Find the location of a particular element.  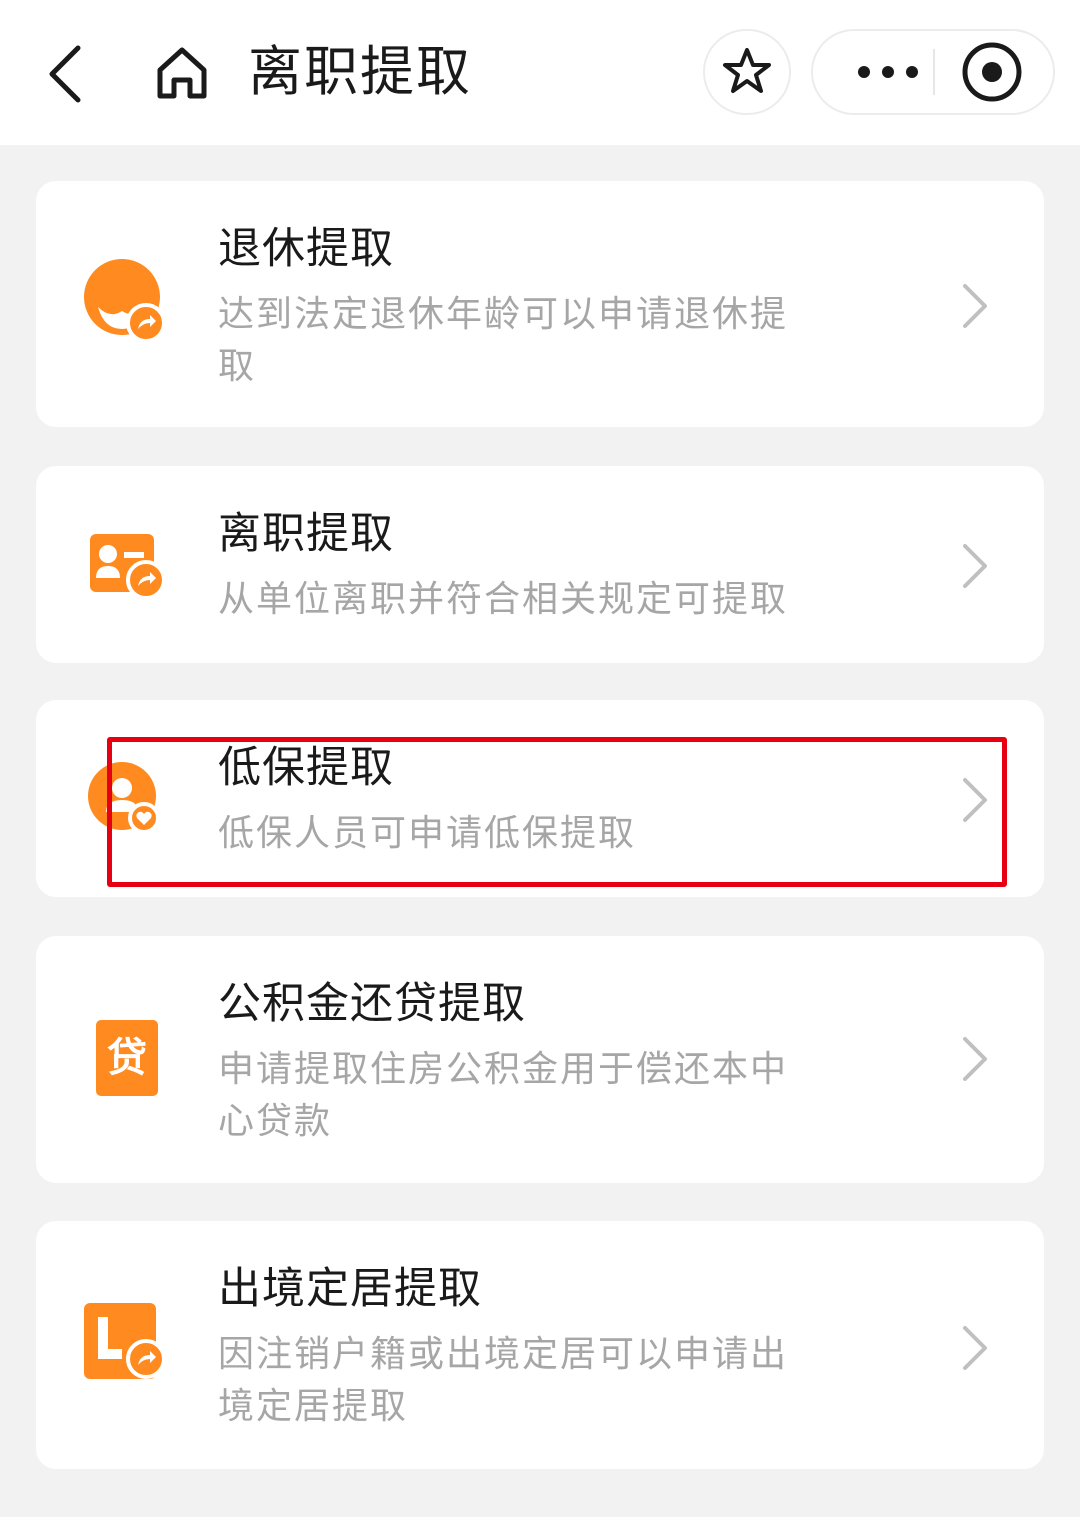

emigration-icon is located at coordinates (129, 1348).